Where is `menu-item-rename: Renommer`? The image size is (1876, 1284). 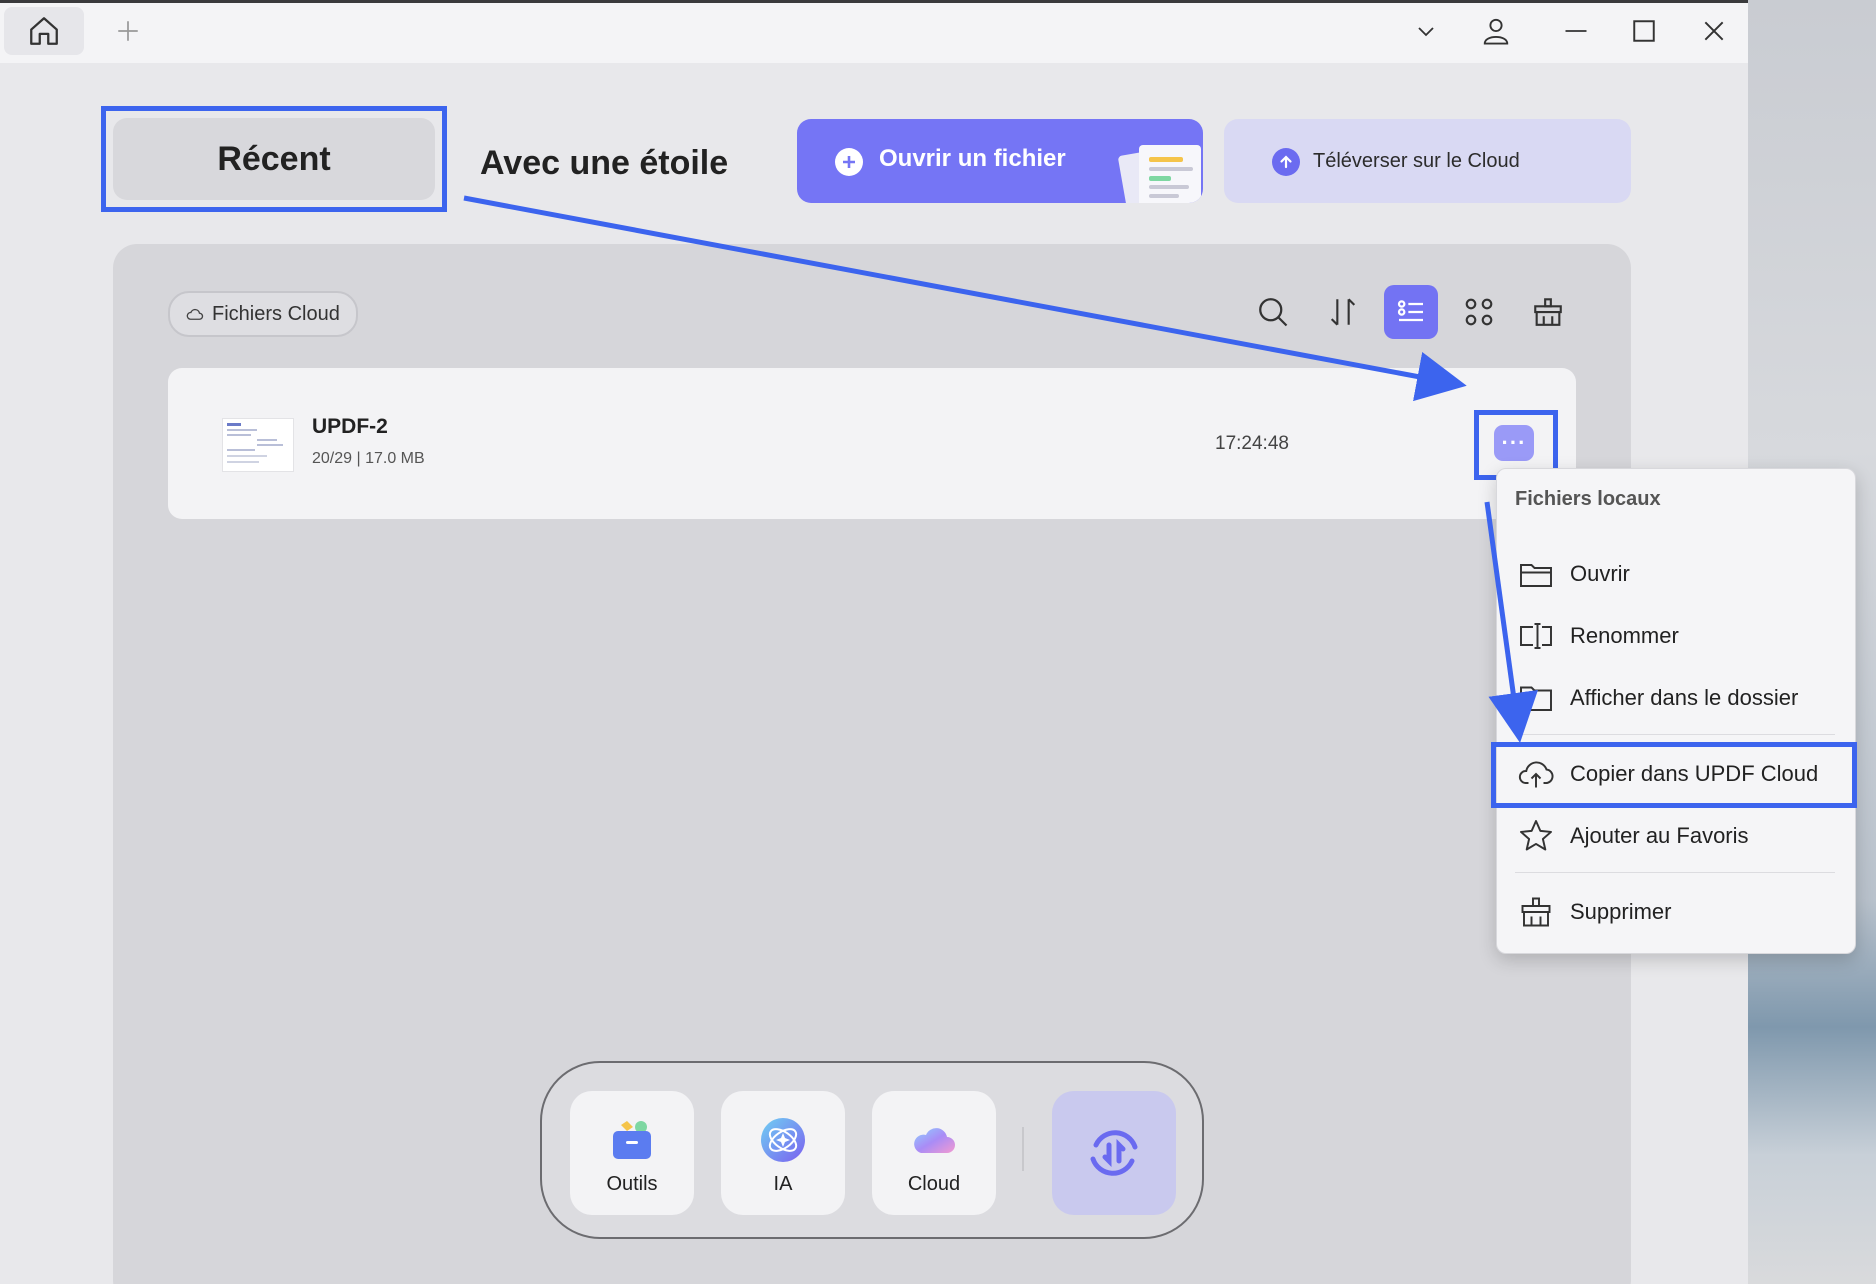 menu-item-rename: Renommer is located at coordinates (1598, 636).